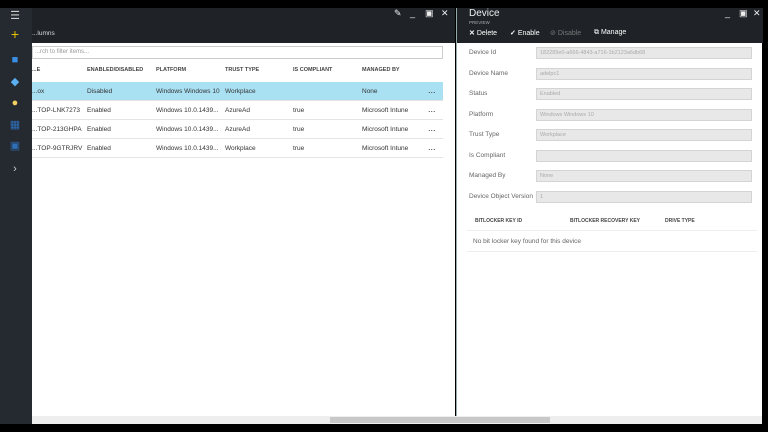 The image size is (768, 432). I want to click on field-label: Managed By, so click(487, 175).